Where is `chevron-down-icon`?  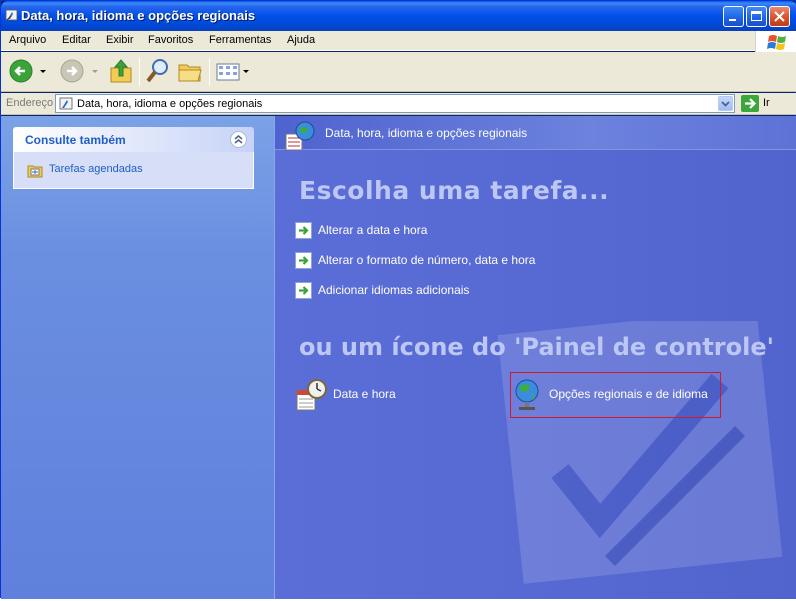 chevron-down-icon is located at coordinates (725, 104).